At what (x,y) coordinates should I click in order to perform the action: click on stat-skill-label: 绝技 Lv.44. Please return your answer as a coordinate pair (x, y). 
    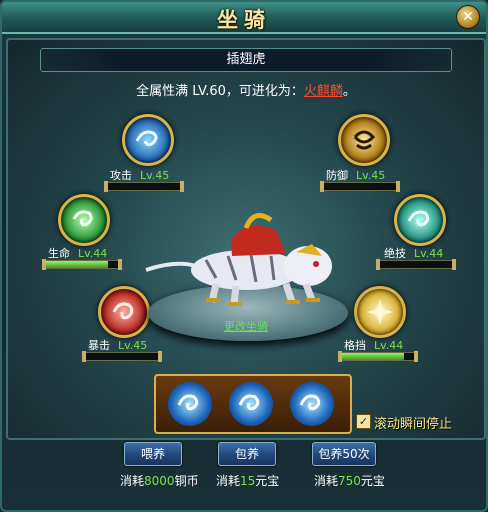
    Looking at the image, I should click on (414, 253).